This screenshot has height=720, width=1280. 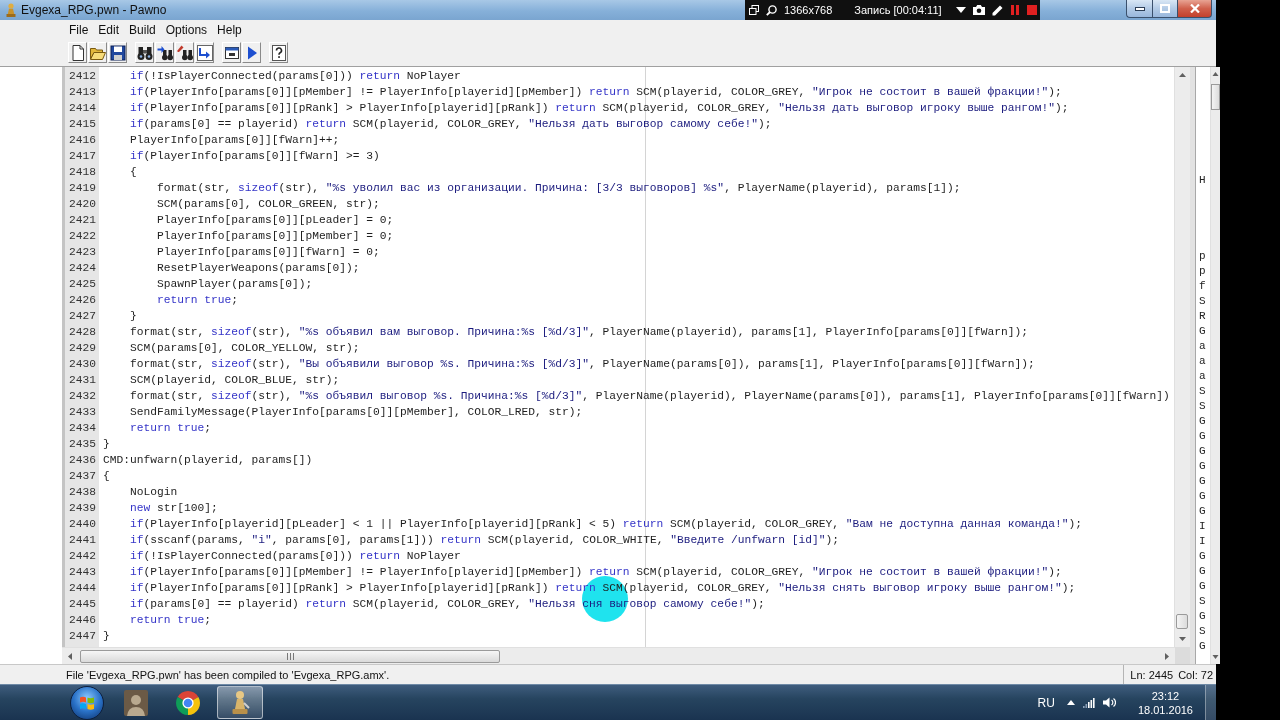 I want to click on stop-icon, so click(x=1031, y=10).